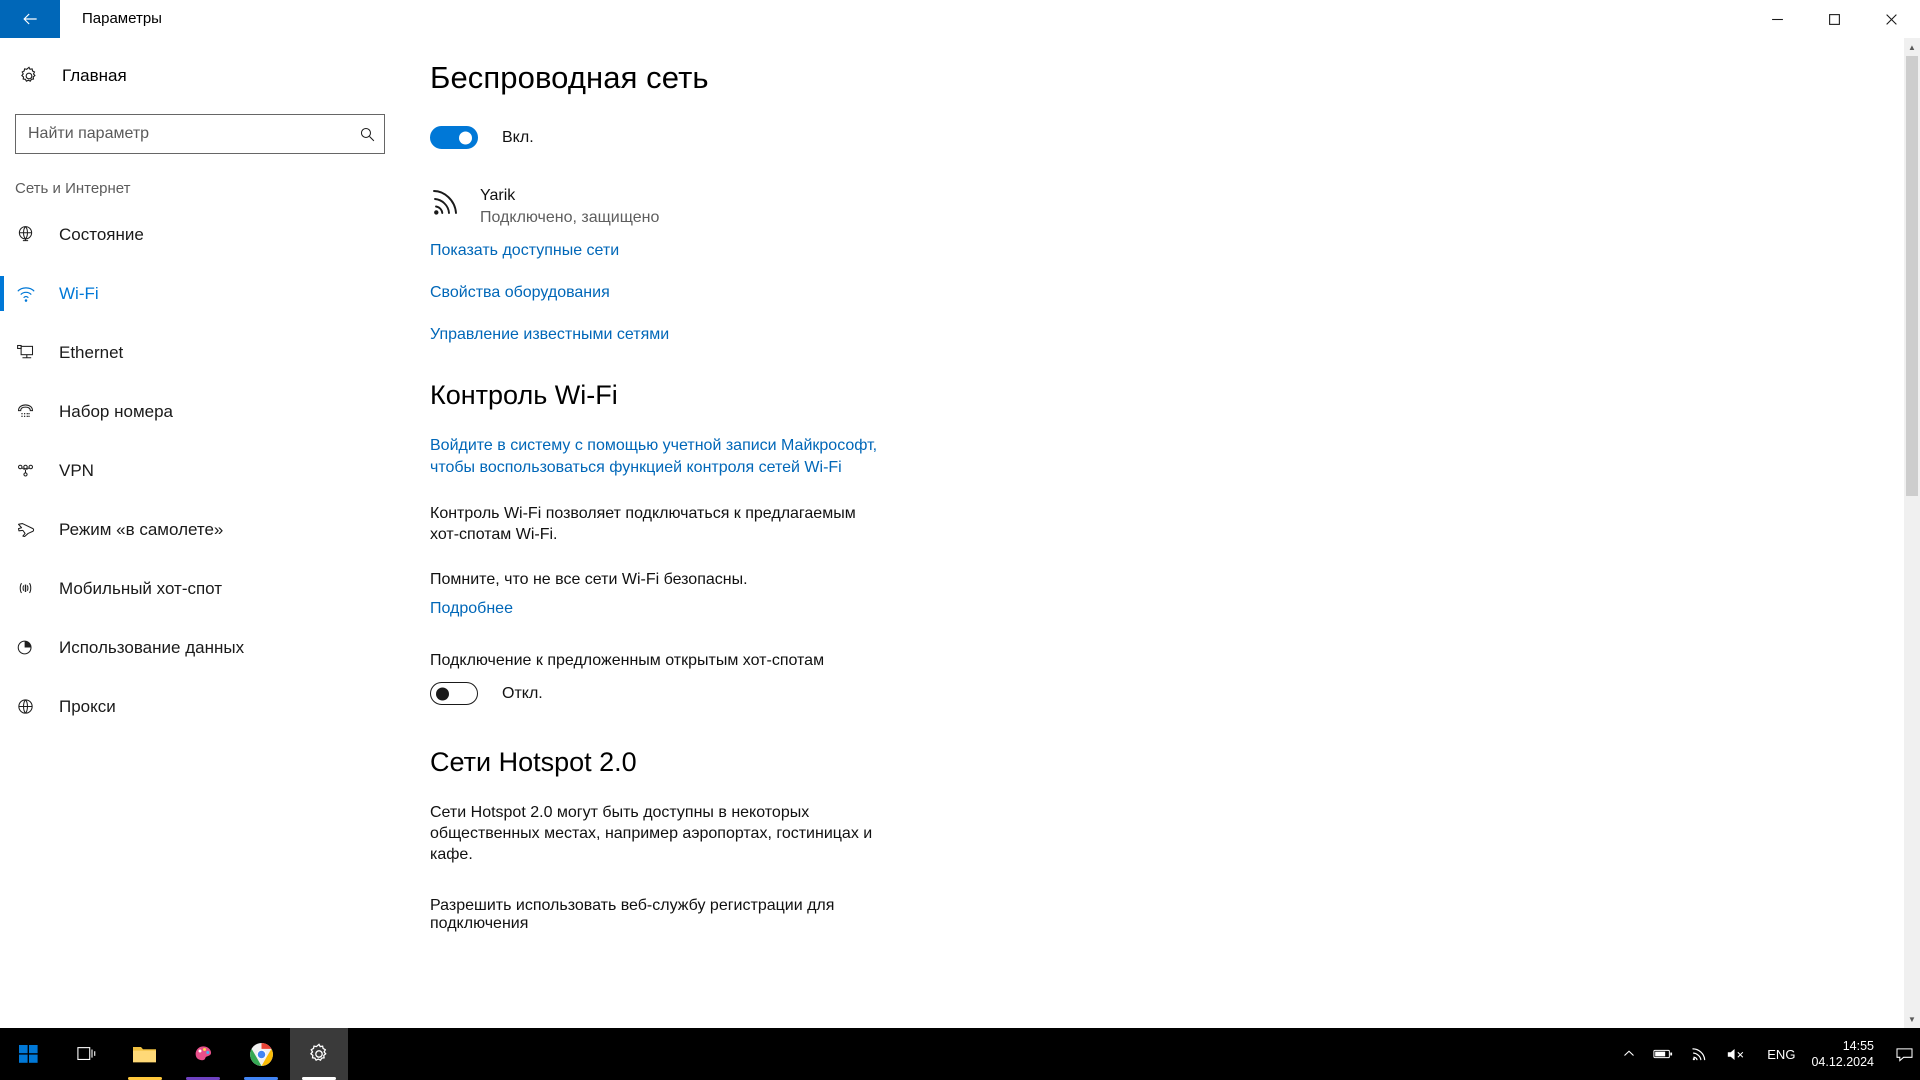 This screenshot has height=1080, width=1920. I want to click on maximize-button, so click(1834, 19).